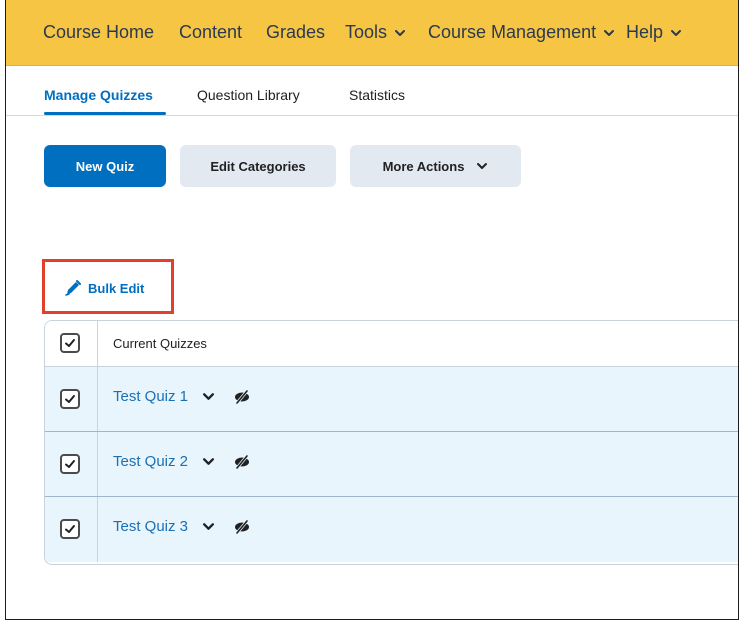  What do you see at coordinates (248, 95) in the screenshot?
I see `tab-question-library: Question Library` at bounding box center [248, 95].